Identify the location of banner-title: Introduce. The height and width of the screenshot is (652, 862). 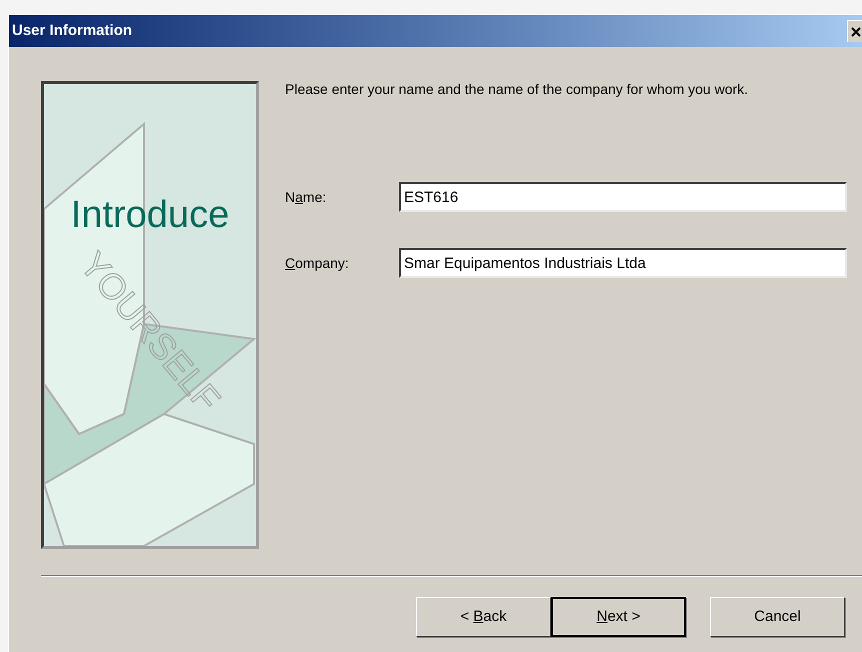
(150, 215).